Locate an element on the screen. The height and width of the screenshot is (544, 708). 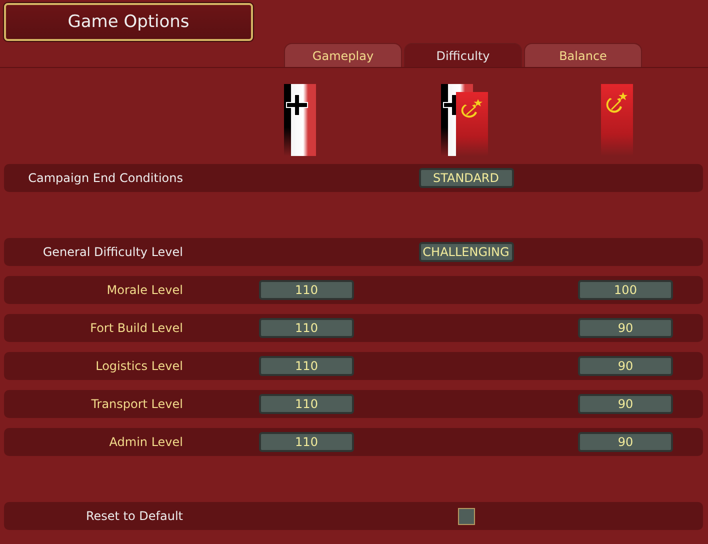
option-label: Transport Level is located at coordinates (136, 404).